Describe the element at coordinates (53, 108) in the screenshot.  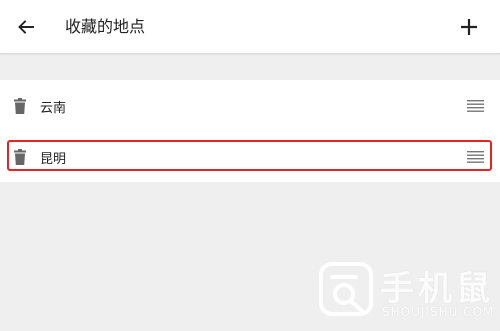
I see `place-label: 云南` at that location.